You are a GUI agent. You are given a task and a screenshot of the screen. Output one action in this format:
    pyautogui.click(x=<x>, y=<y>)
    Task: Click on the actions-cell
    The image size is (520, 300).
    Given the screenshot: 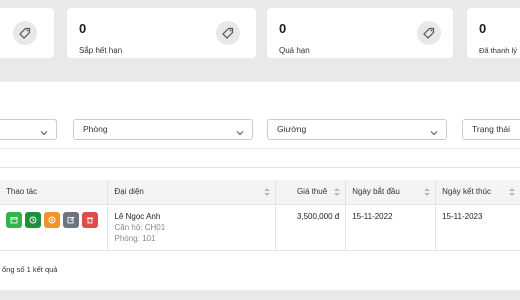 What is the action you would take?
    pyautogui.click(x=54, y=227)
    